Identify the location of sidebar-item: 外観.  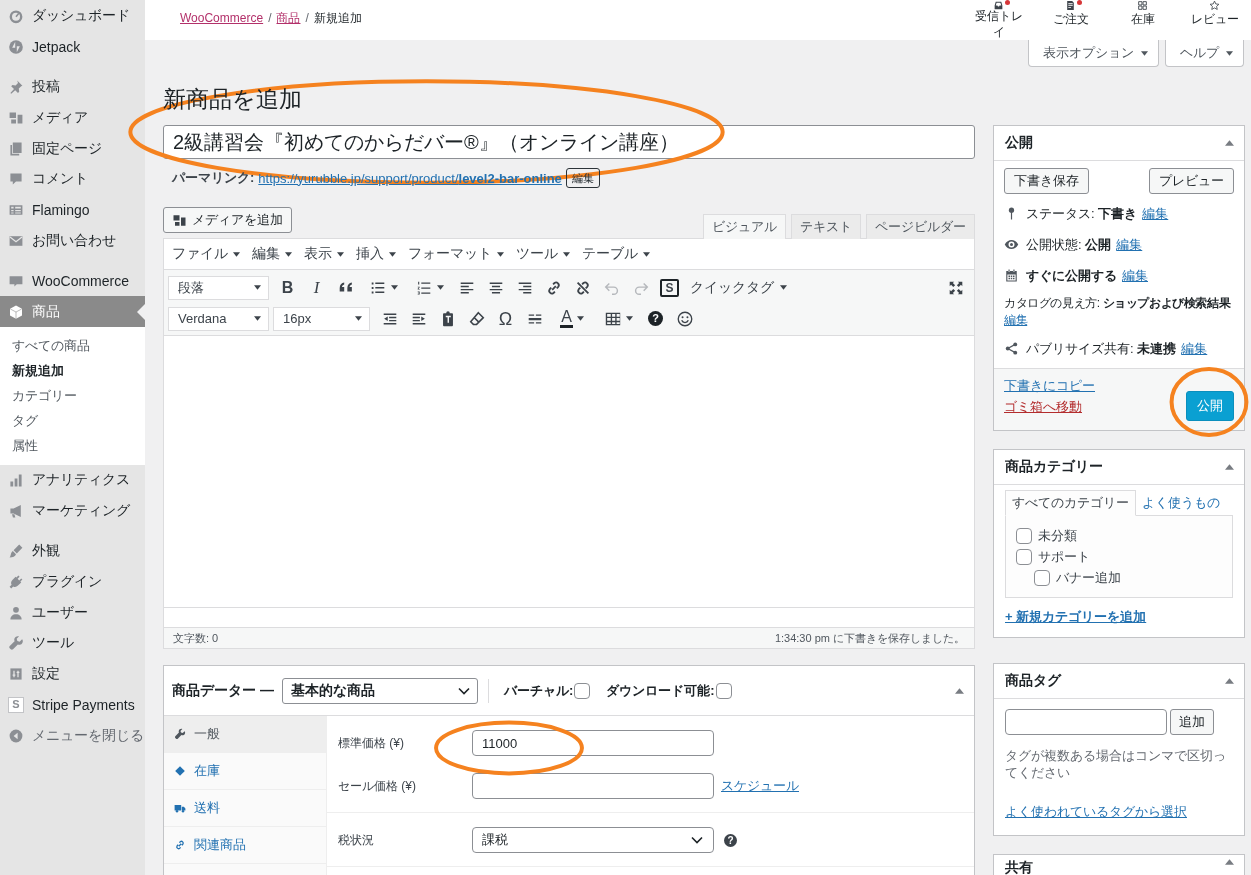
(72, 551).